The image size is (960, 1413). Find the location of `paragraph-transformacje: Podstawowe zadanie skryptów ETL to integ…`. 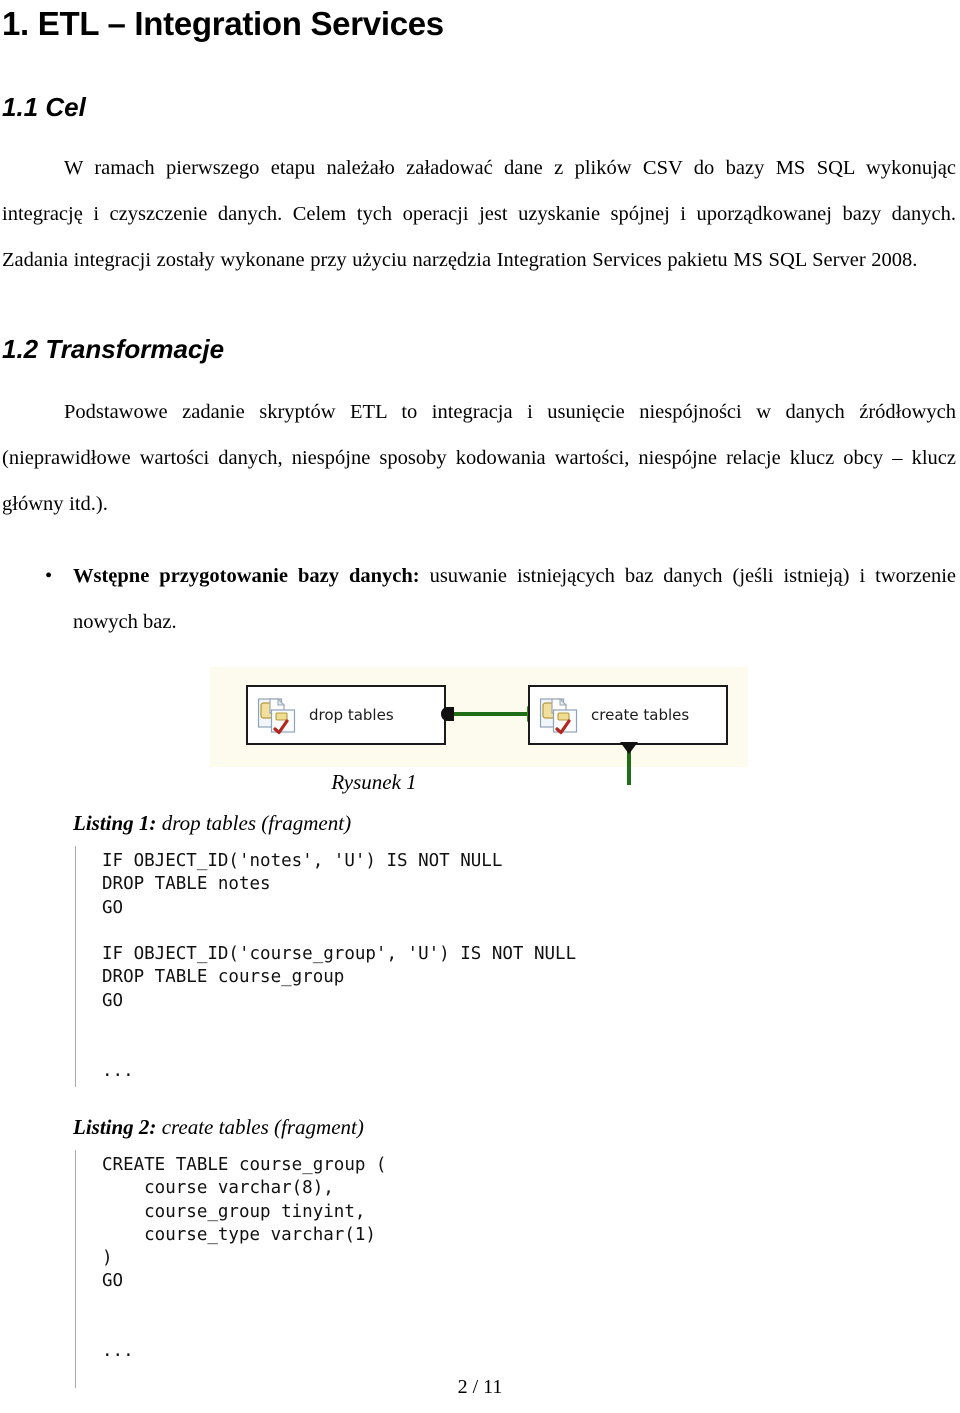

paragraph-transformacje: Podstawowe zadanie skryptów ETL to integ… is located at coordinates (480, 458).